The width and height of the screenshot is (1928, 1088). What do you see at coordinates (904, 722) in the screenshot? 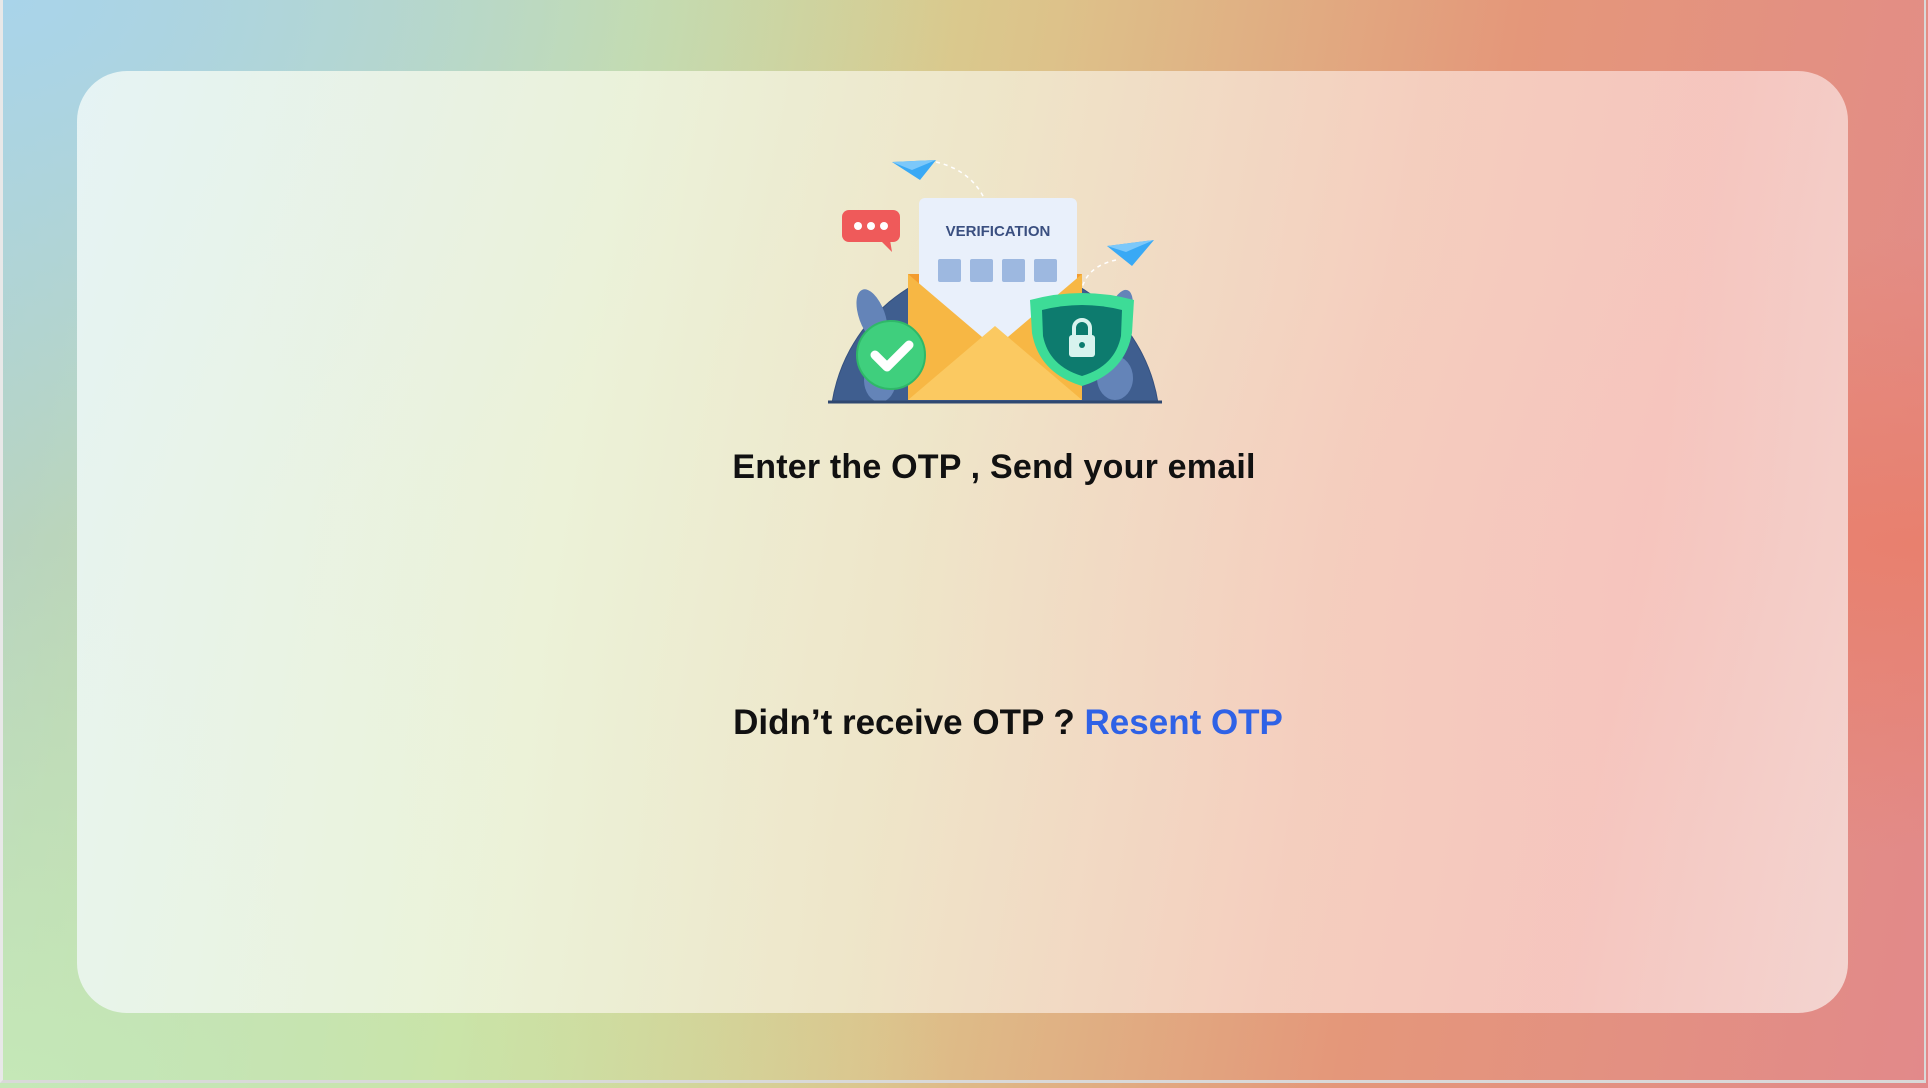
I see `resend-otp-prompt: Didn’t receive OTP ?` at bounding box center [904, 722].